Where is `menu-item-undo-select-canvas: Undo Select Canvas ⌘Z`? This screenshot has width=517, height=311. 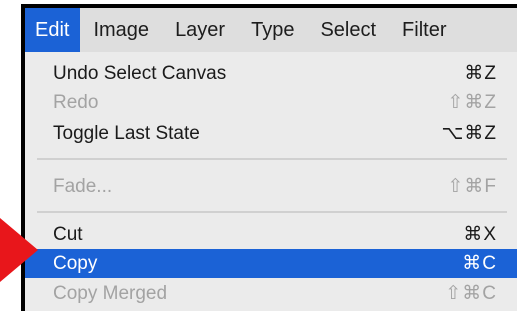 menu-item-undo-select-canvas: Undo Select Canvas ⌘Z is located at coordinates (271, 73).